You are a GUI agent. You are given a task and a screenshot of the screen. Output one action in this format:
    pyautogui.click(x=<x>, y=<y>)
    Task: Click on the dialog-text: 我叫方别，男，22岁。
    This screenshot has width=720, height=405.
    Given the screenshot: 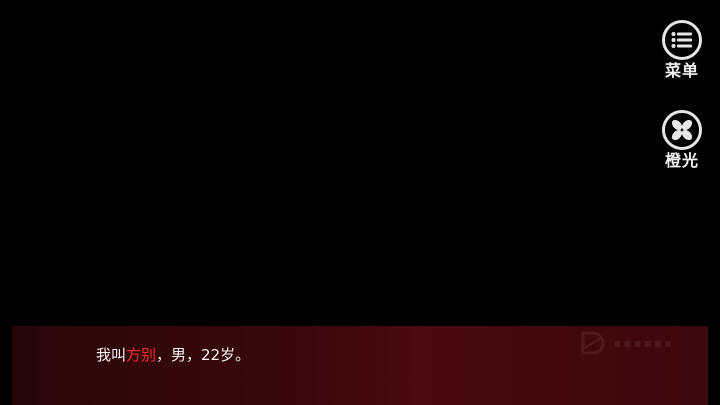 What is the action you would take?
    pyautogui.click(x=173, y=355)
    